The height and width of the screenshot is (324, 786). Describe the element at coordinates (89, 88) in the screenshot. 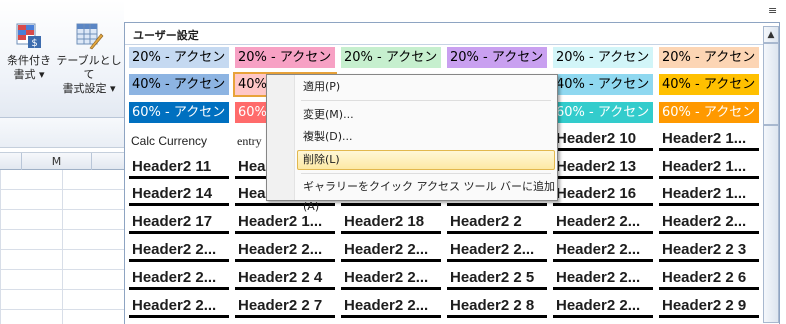

I see `format-as-table-dropdown-label: 書式設定 ▾` at that location.